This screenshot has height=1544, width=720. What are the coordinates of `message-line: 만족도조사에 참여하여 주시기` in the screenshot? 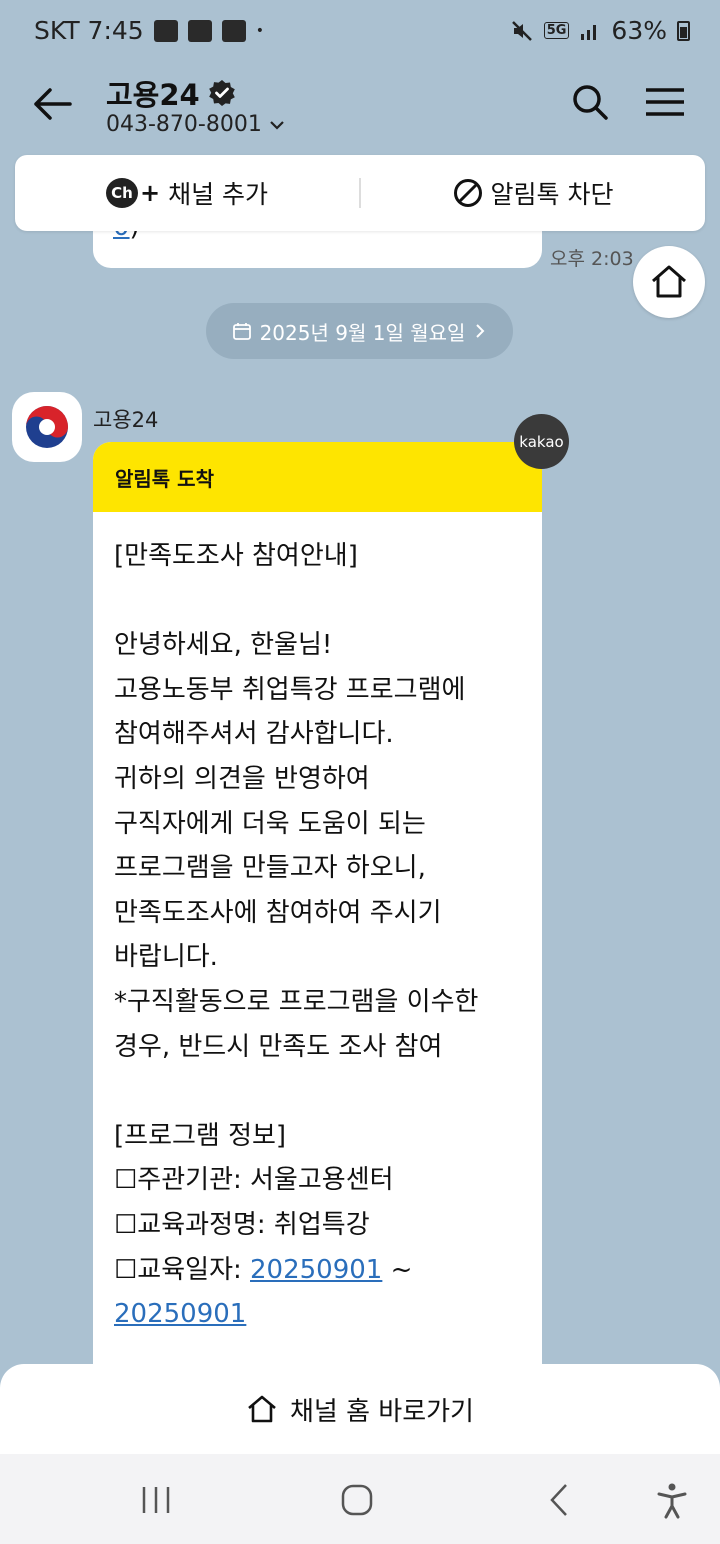 It's located at (278, 912).